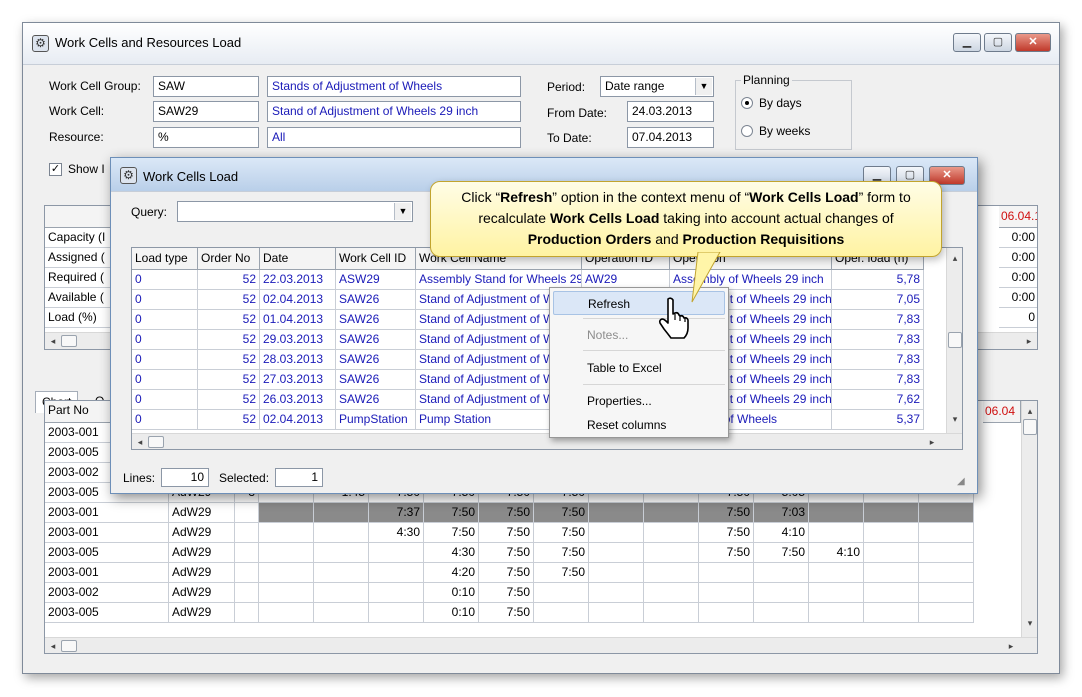  What do you see at coordinates (670, 137) in the screenshot?
I see `to-date-input: 07.04.2013` at bounding box center [670, 137].